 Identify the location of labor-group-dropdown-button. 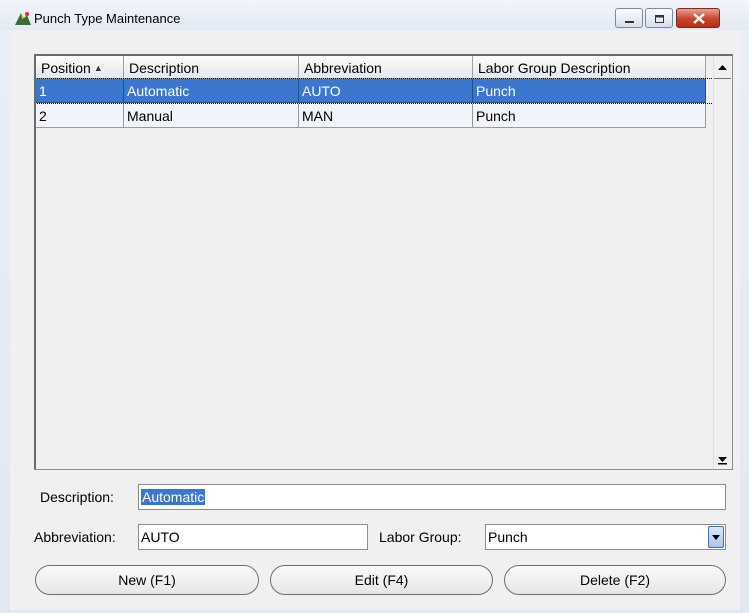
(716, 537).